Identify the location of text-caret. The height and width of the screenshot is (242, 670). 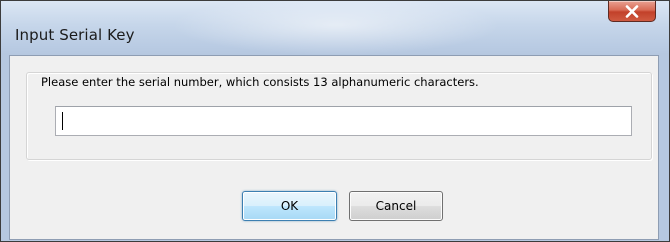
(62, 121).